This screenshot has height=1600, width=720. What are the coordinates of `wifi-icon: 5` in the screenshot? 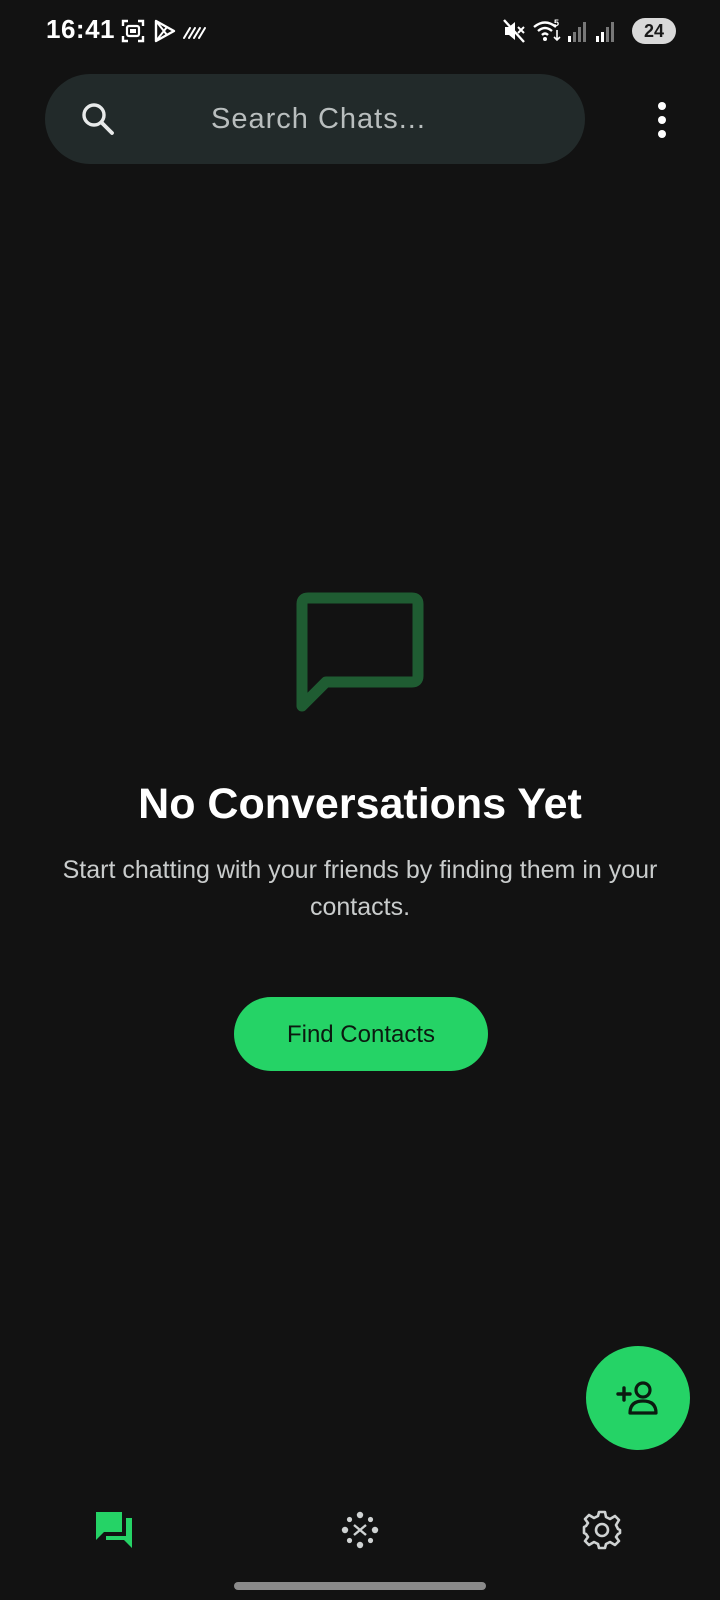 It's located at (547, 30).